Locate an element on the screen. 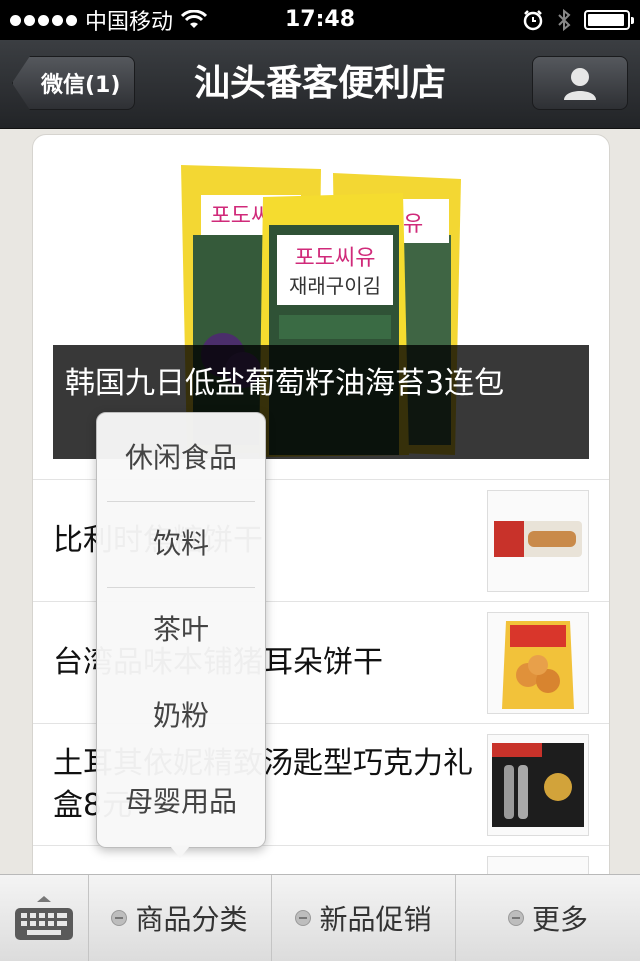 The width and height of the screenshot is (640, 961). profile-button is located at coordinates (580, 83).